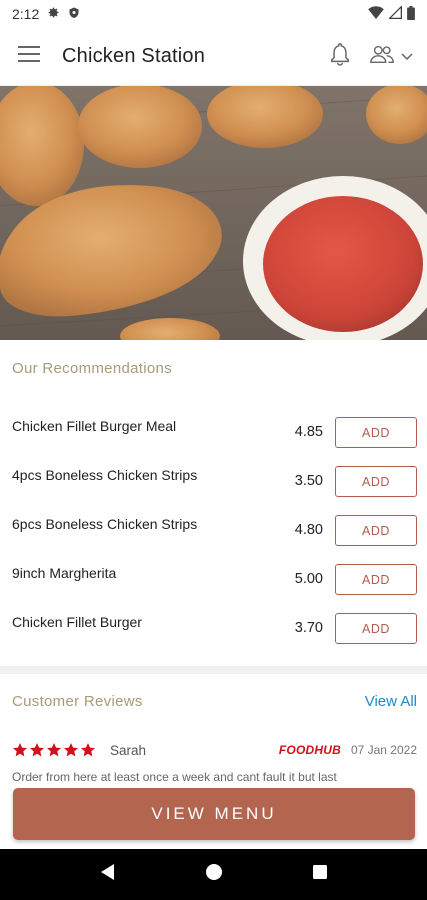 The height and width of the screenshot is (900, 427). What do you see at coordinates (26, 14) in the screenshot?
I see `status-time: 2:12` at bounding box center [26, 14].